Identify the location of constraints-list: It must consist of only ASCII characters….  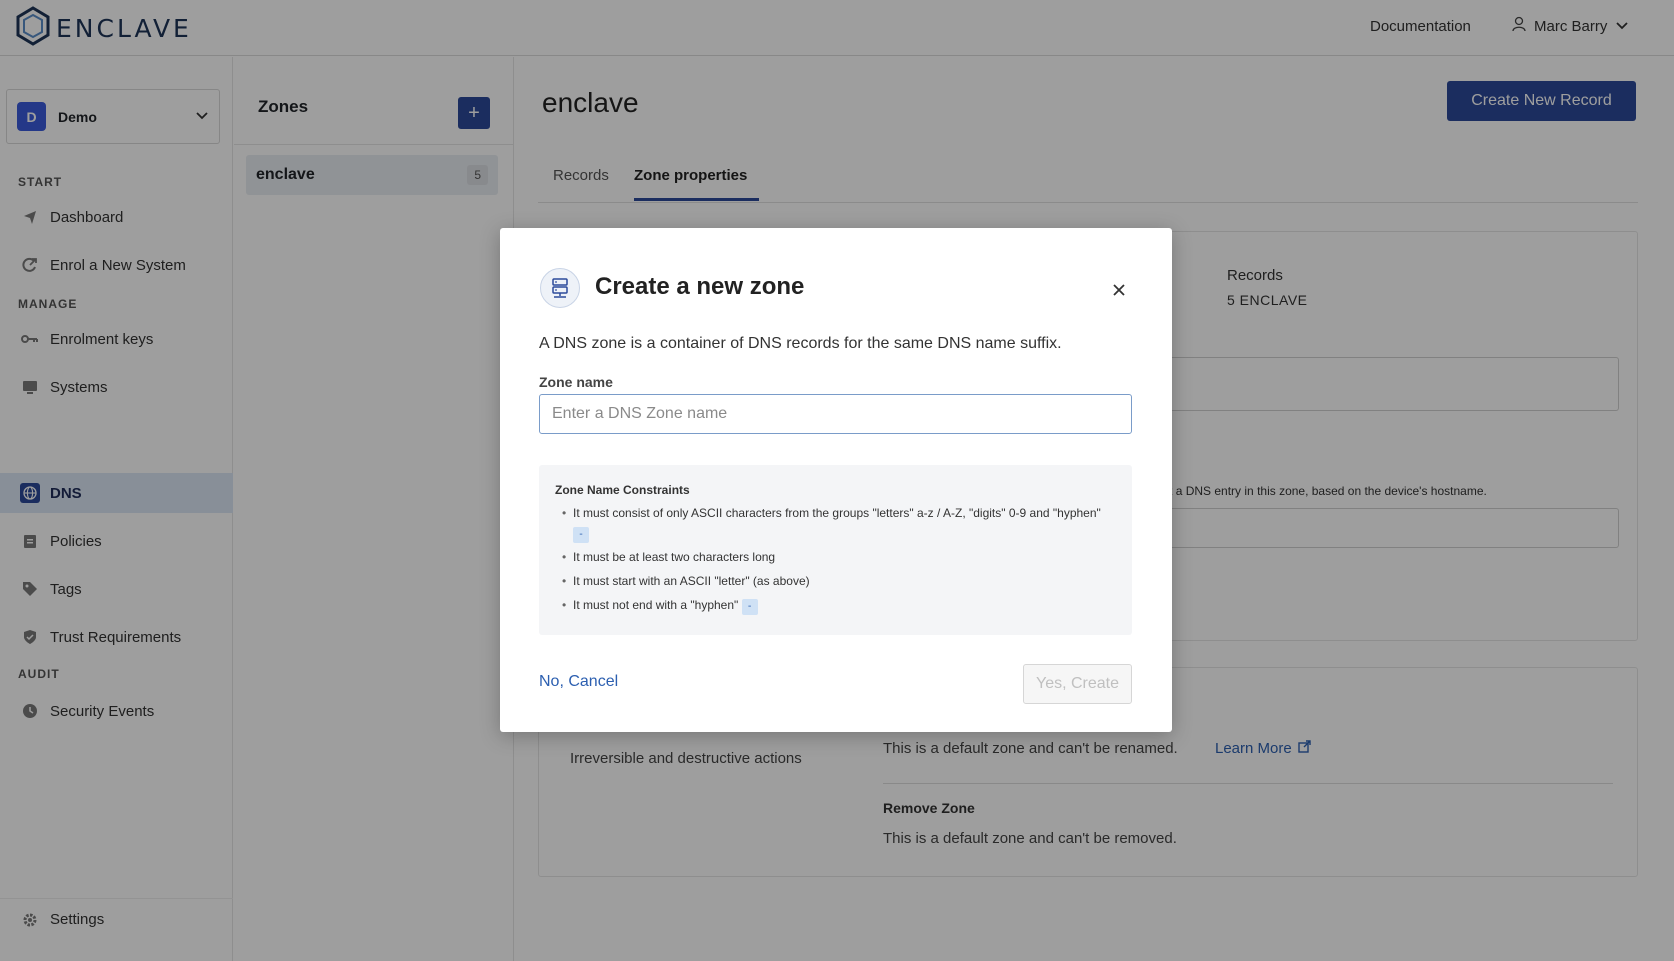
(835, 559).